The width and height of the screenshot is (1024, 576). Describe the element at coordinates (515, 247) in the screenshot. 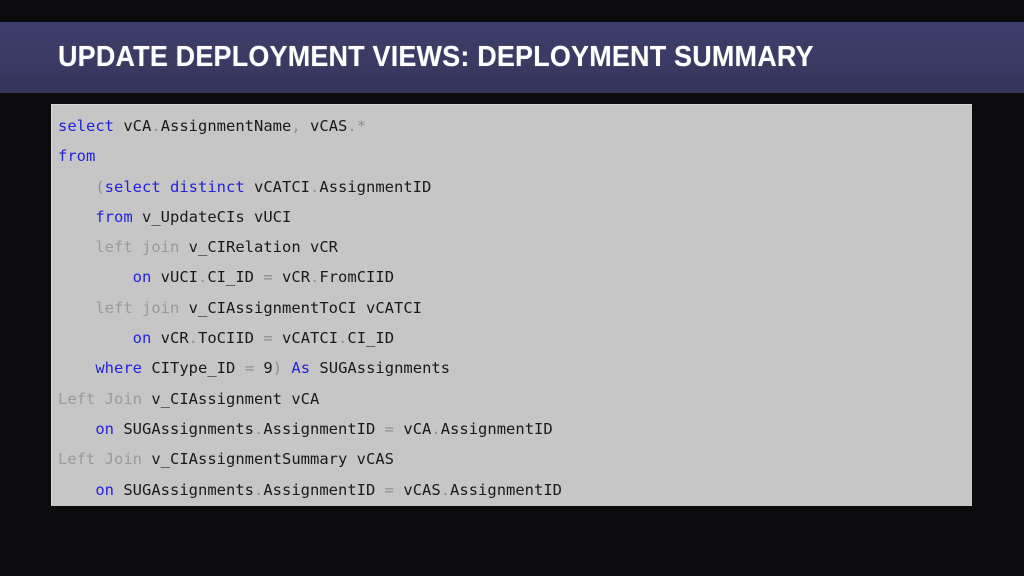

I see `code-line: left join v_CIRelation vCR` at that location.